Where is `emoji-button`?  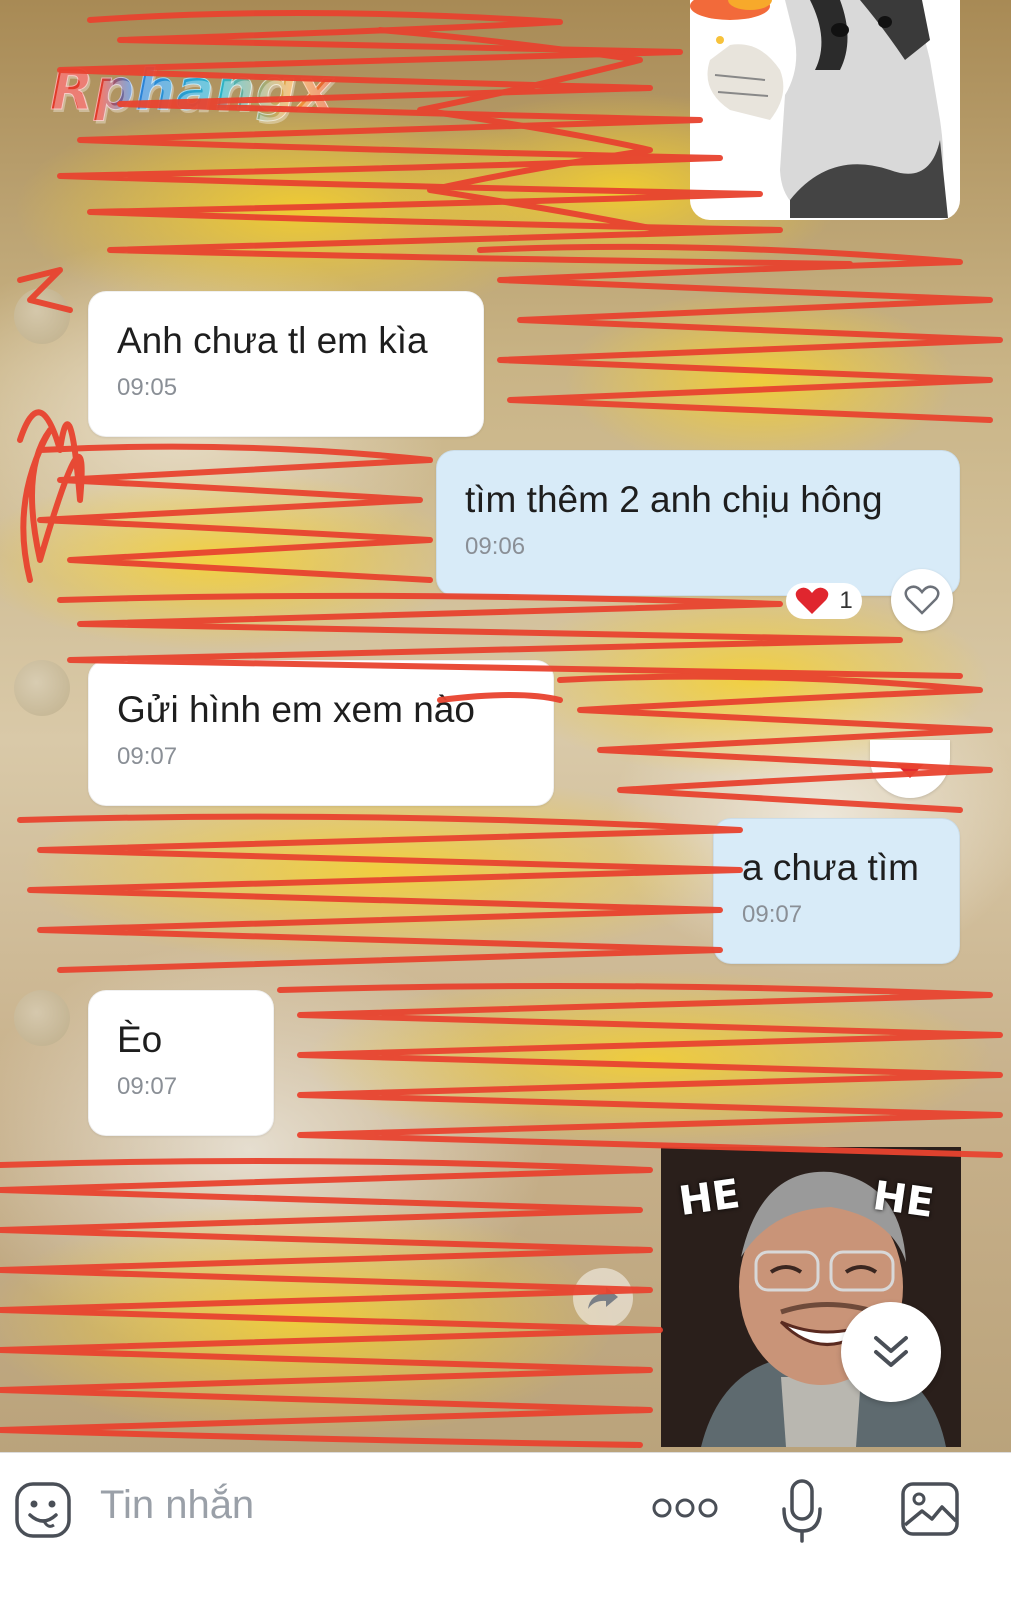 emoji-button is located at coordinates (43, 1510).